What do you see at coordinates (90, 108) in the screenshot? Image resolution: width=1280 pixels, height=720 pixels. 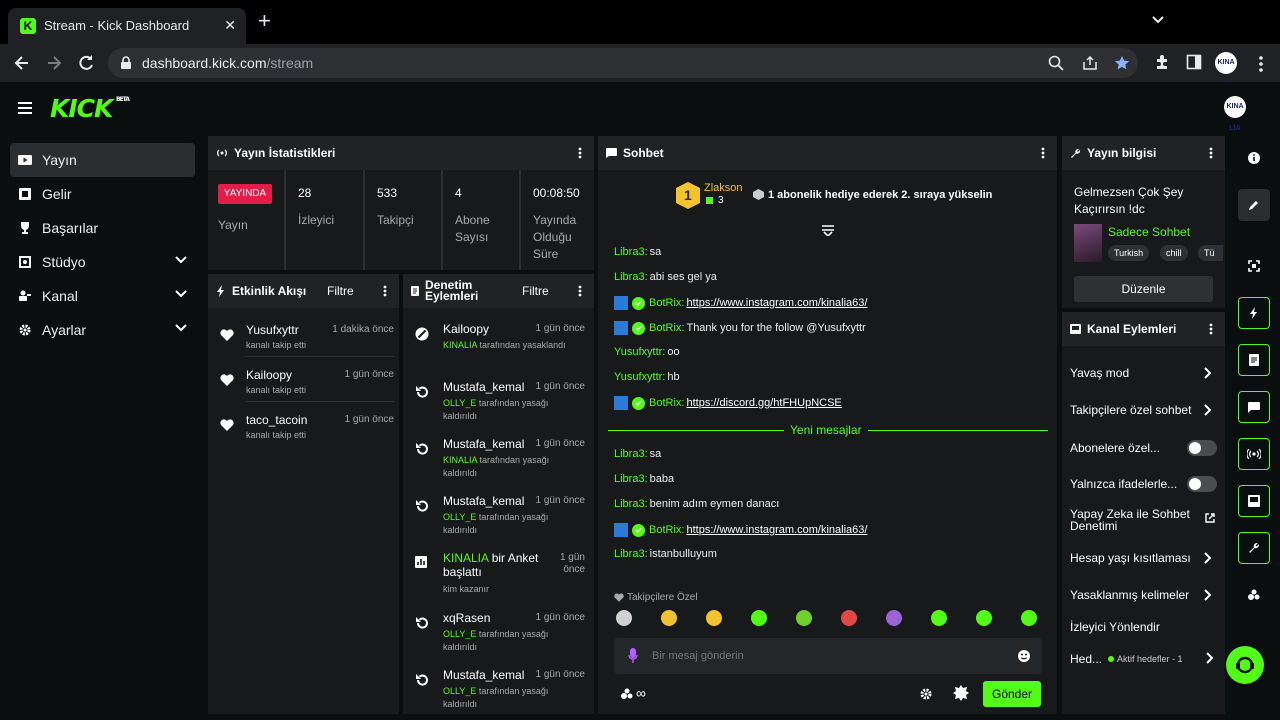 I see `kick-logo: KICK BETA` at bounding box center [90, 108].